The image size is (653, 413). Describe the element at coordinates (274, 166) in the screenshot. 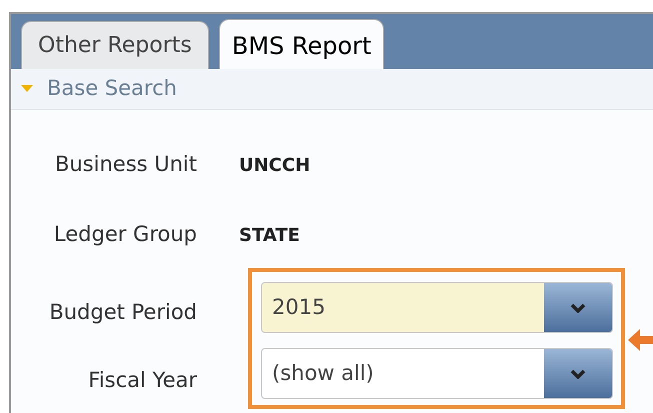

I see `field-value: UNCCH` at that location.